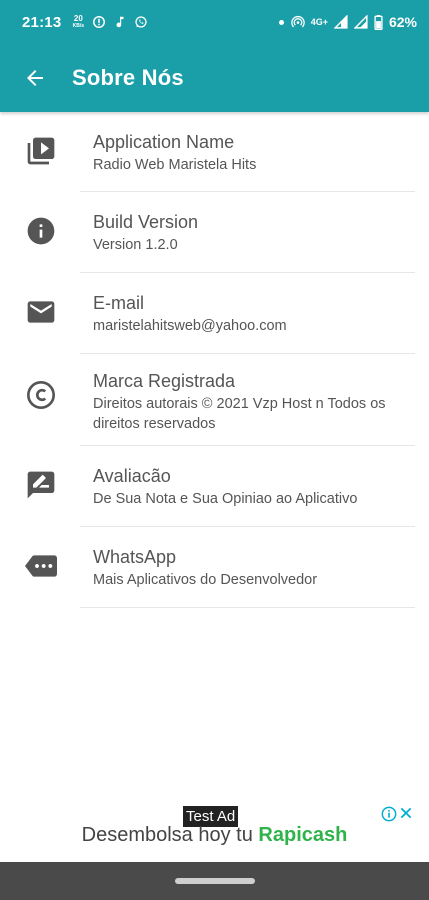 The height and width of the screenshot is (900, 429). I want to click on more-label-icon, so click(41, 566).